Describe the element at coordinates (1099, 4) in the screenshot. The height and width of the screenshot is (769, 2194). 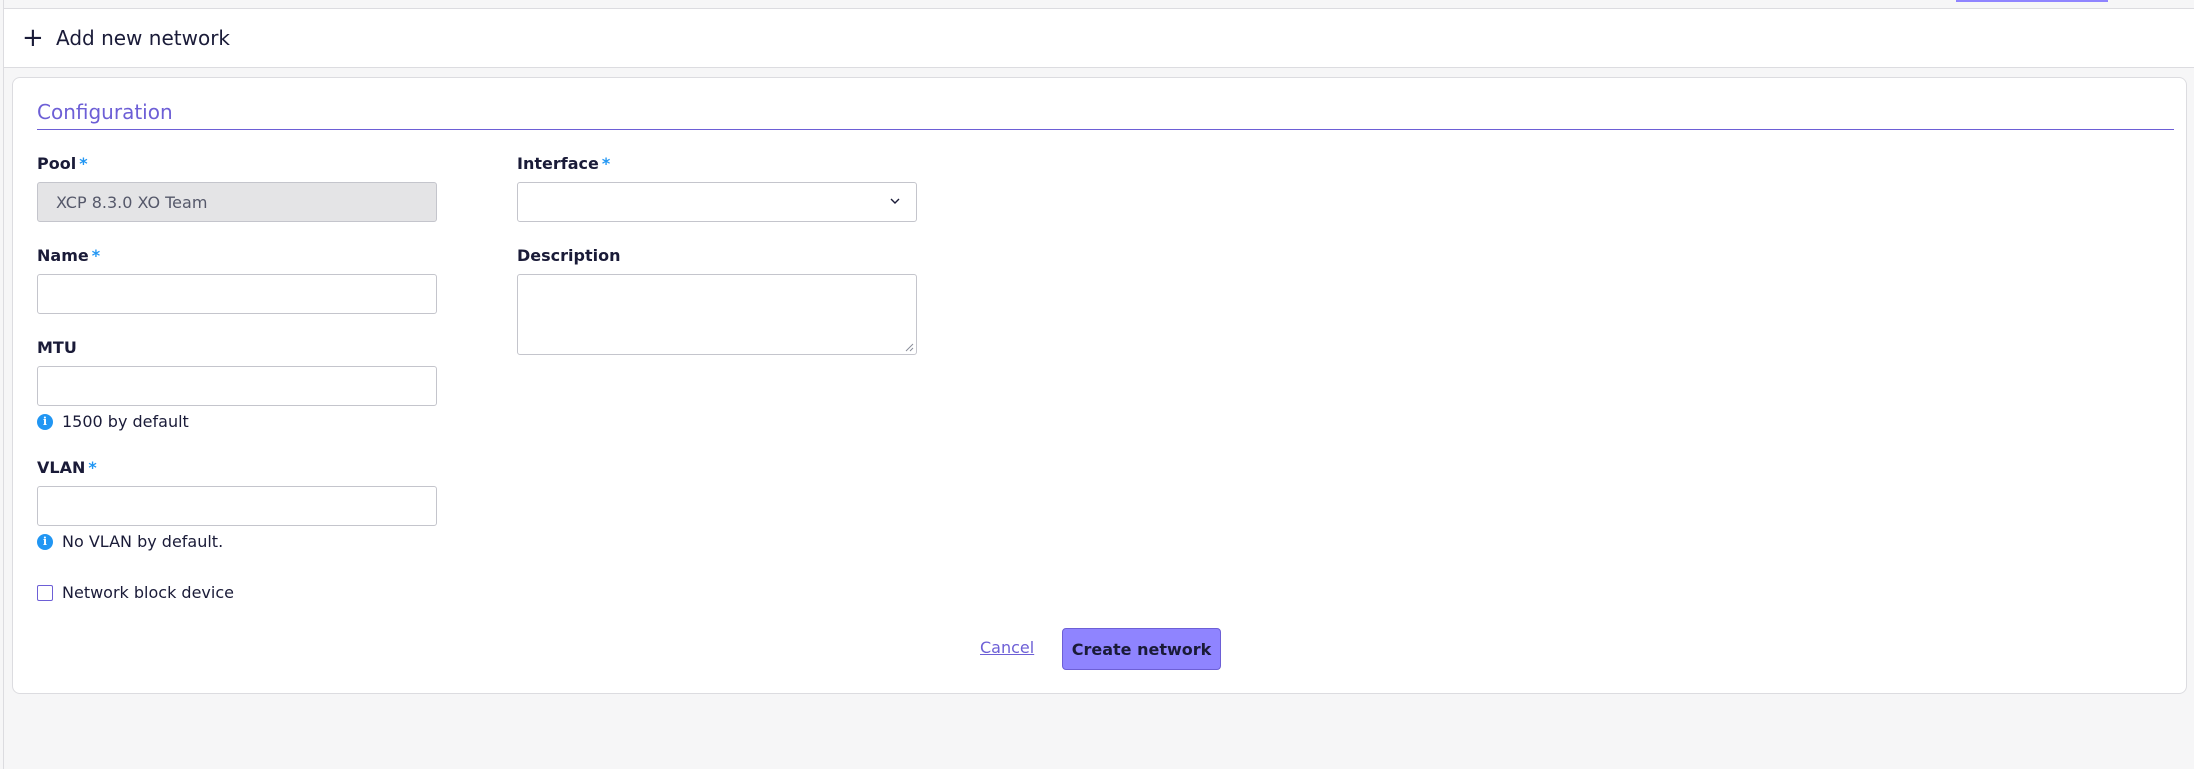
I see `top-strip` at that location.